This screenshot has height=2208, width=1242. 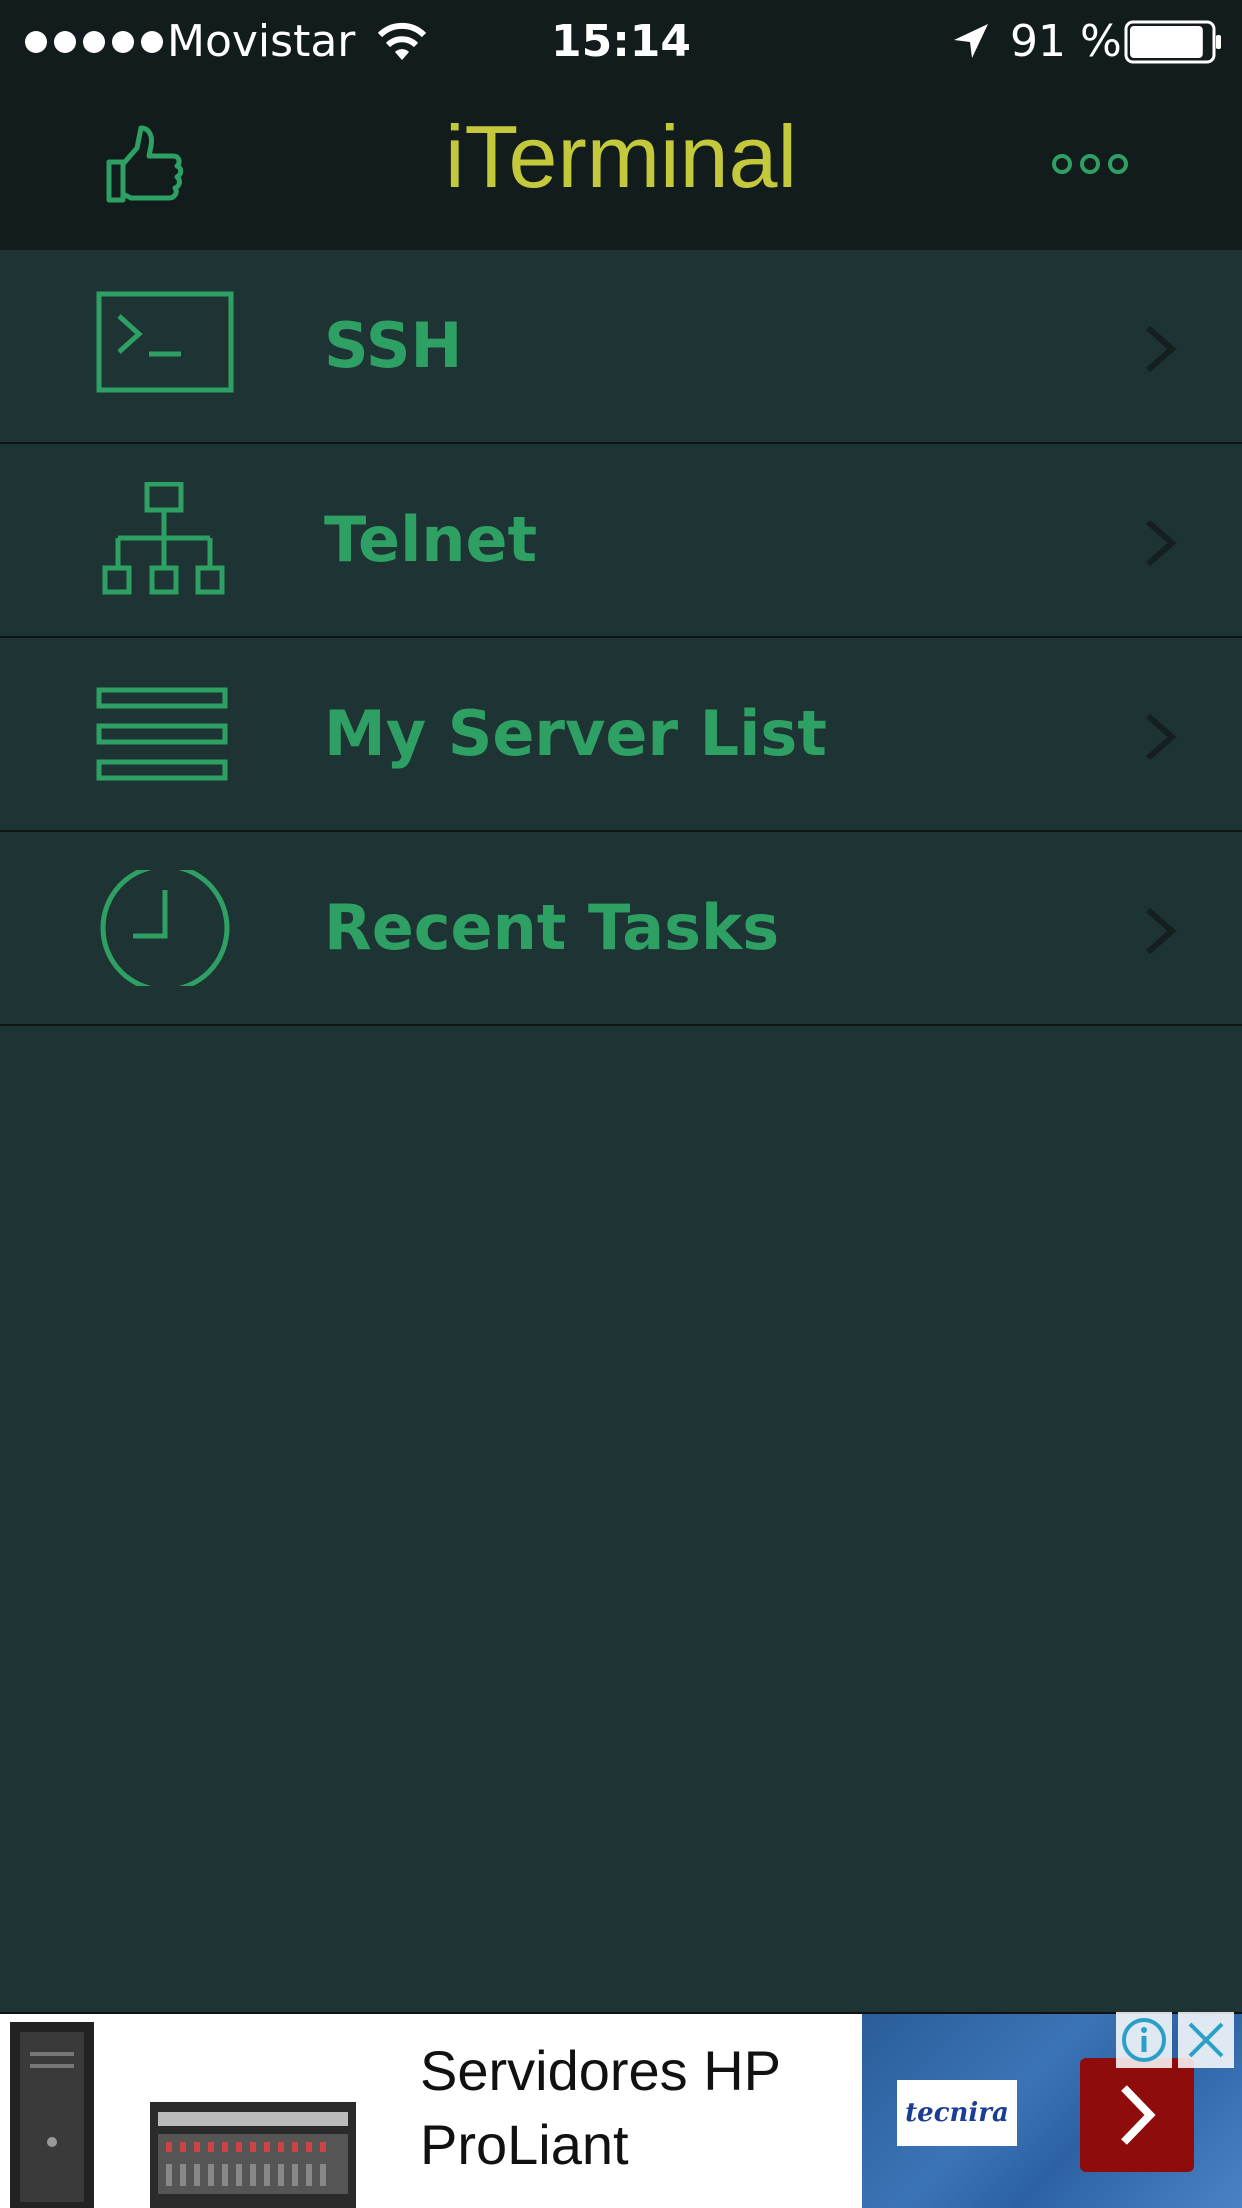 I want to click on battery-icon, so click(x=1172, y=42).